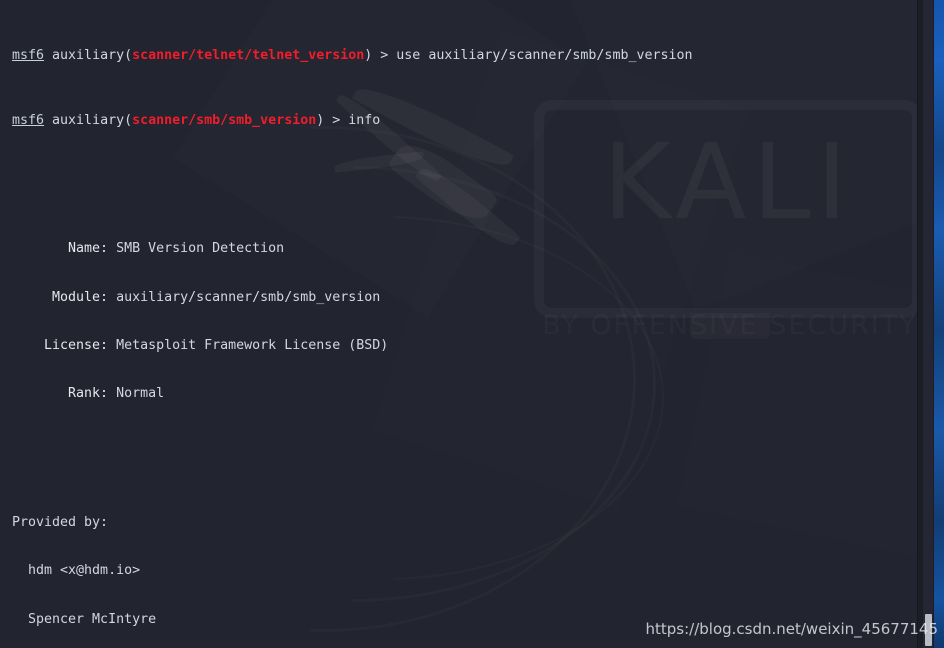 The image size is (944, 648). Describe the element at coordinates (252, 345) in the screenshot. I see `info-license-value: Metasploit Framework License (BSD)` at that location.